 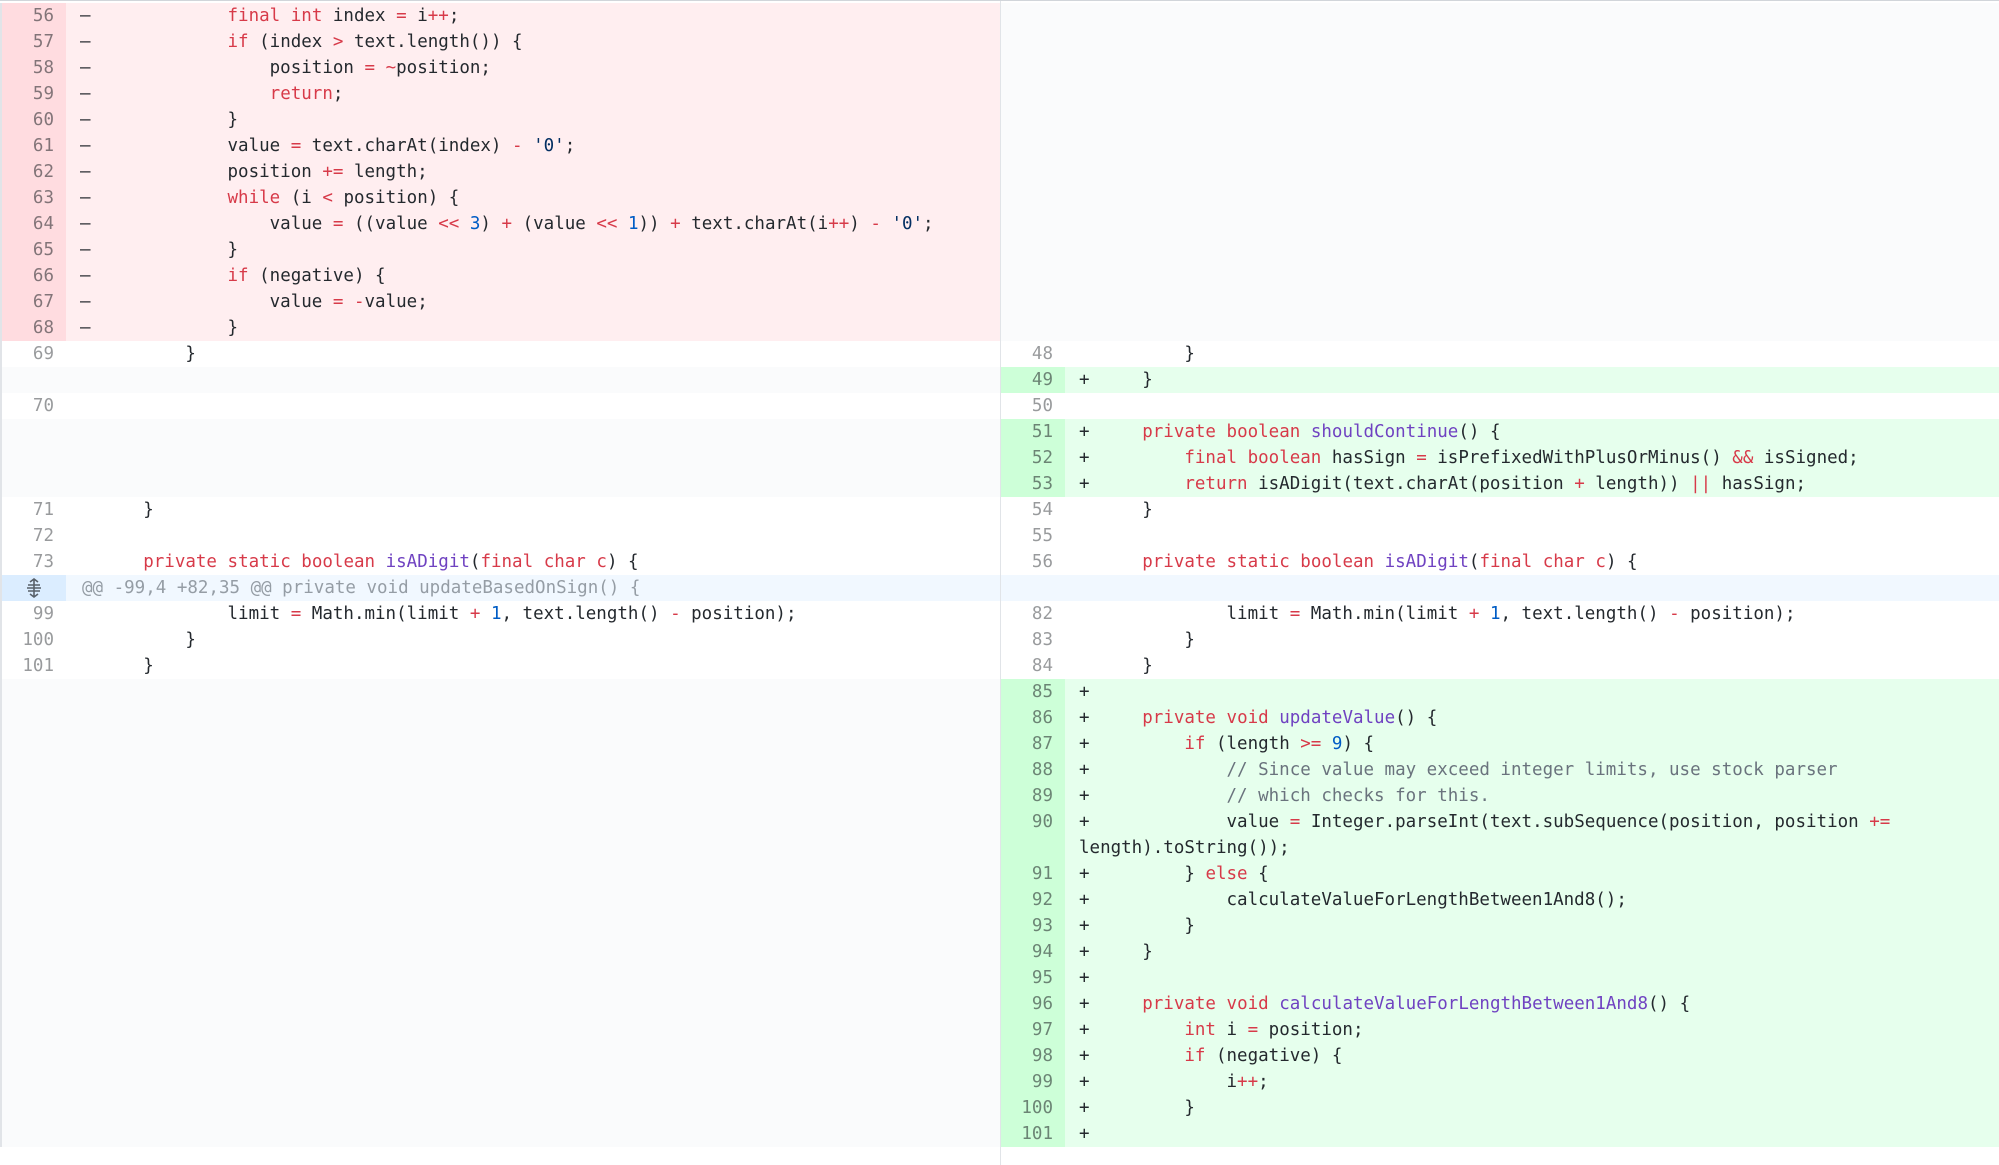 I want to click on right-line-number: 87, so click(x=1033, y=744).